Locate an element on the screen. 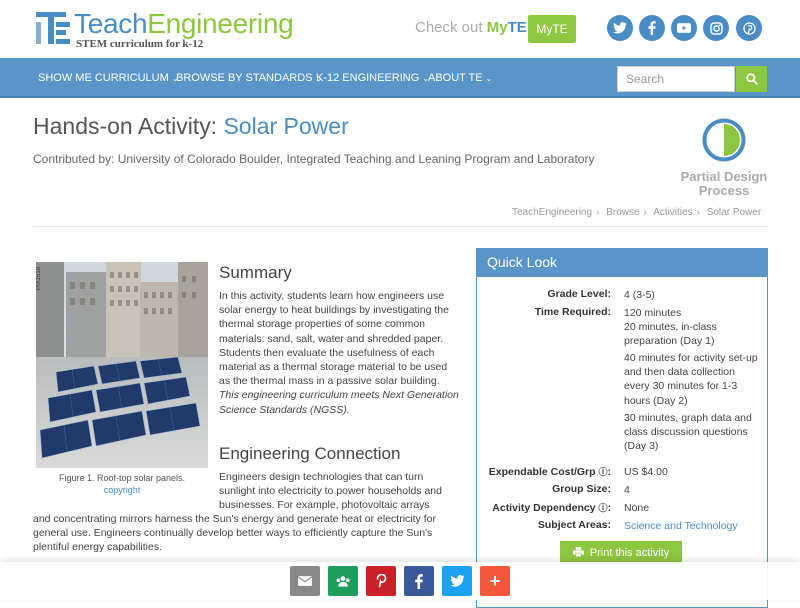 The width and height of the screenshot is (800, 608). chevron-down-icon: ⌄ is located at coordinates (489, 78).